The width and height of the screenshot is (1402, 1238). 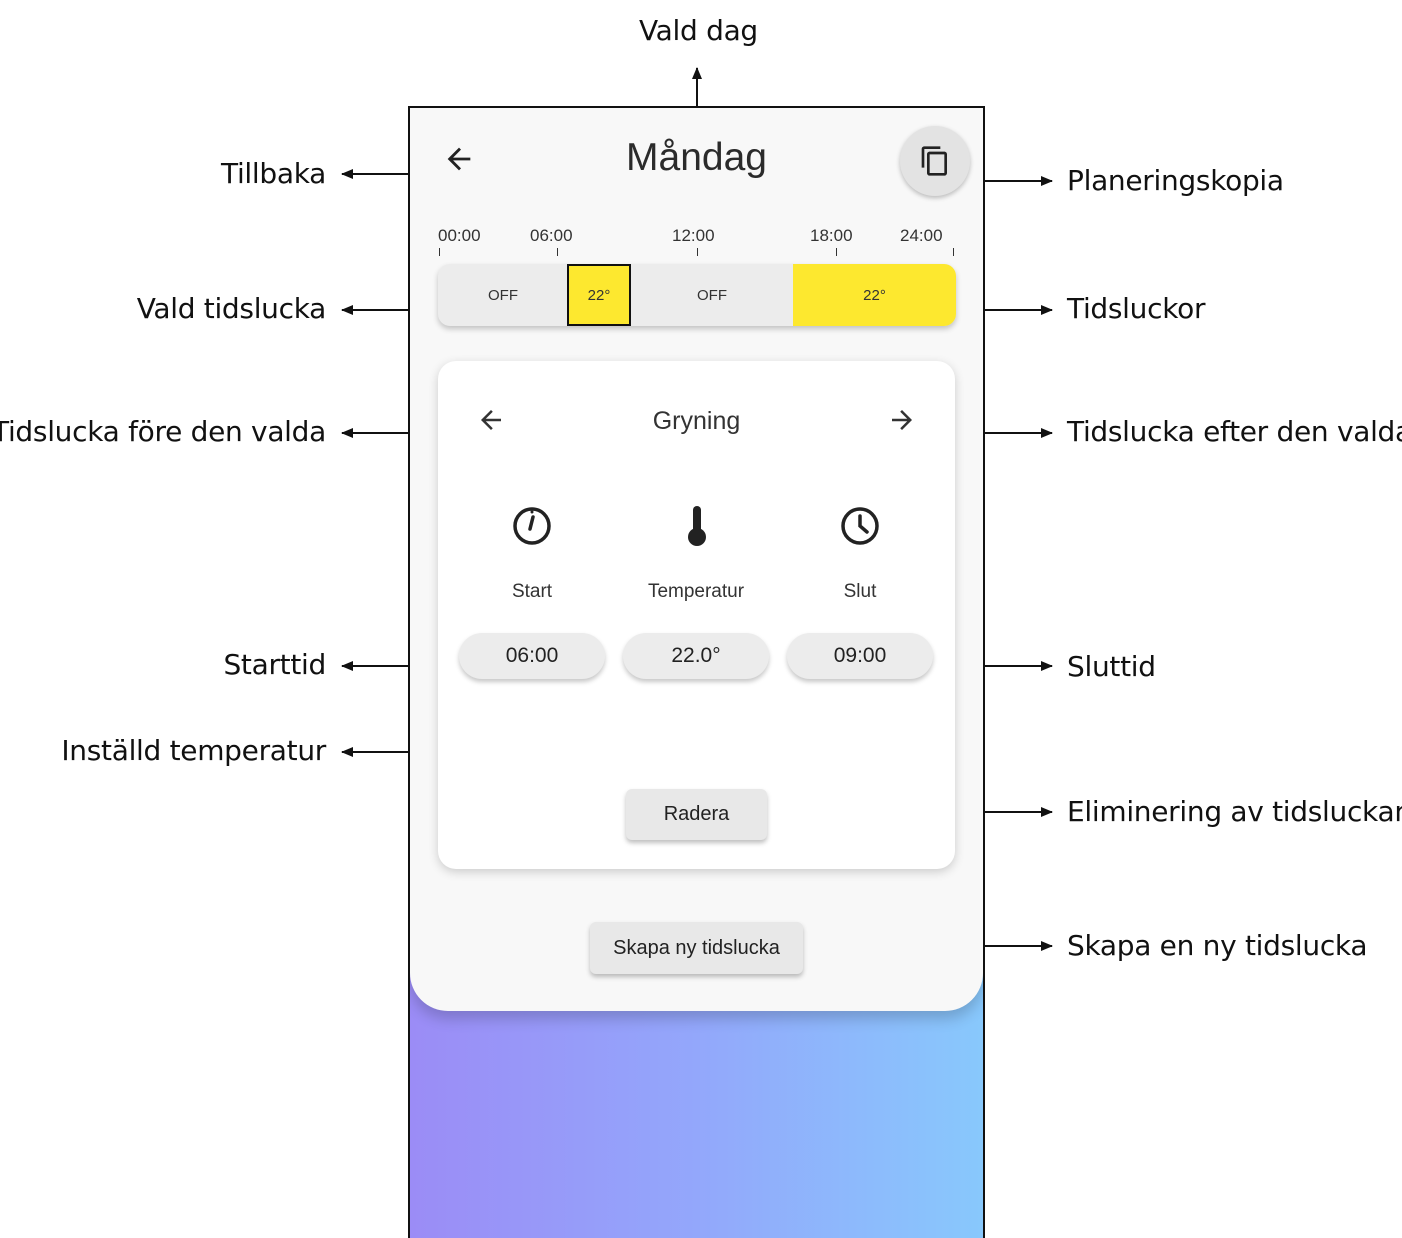 I want to click on tick-label: 18:00, so click(x=831, y=235).